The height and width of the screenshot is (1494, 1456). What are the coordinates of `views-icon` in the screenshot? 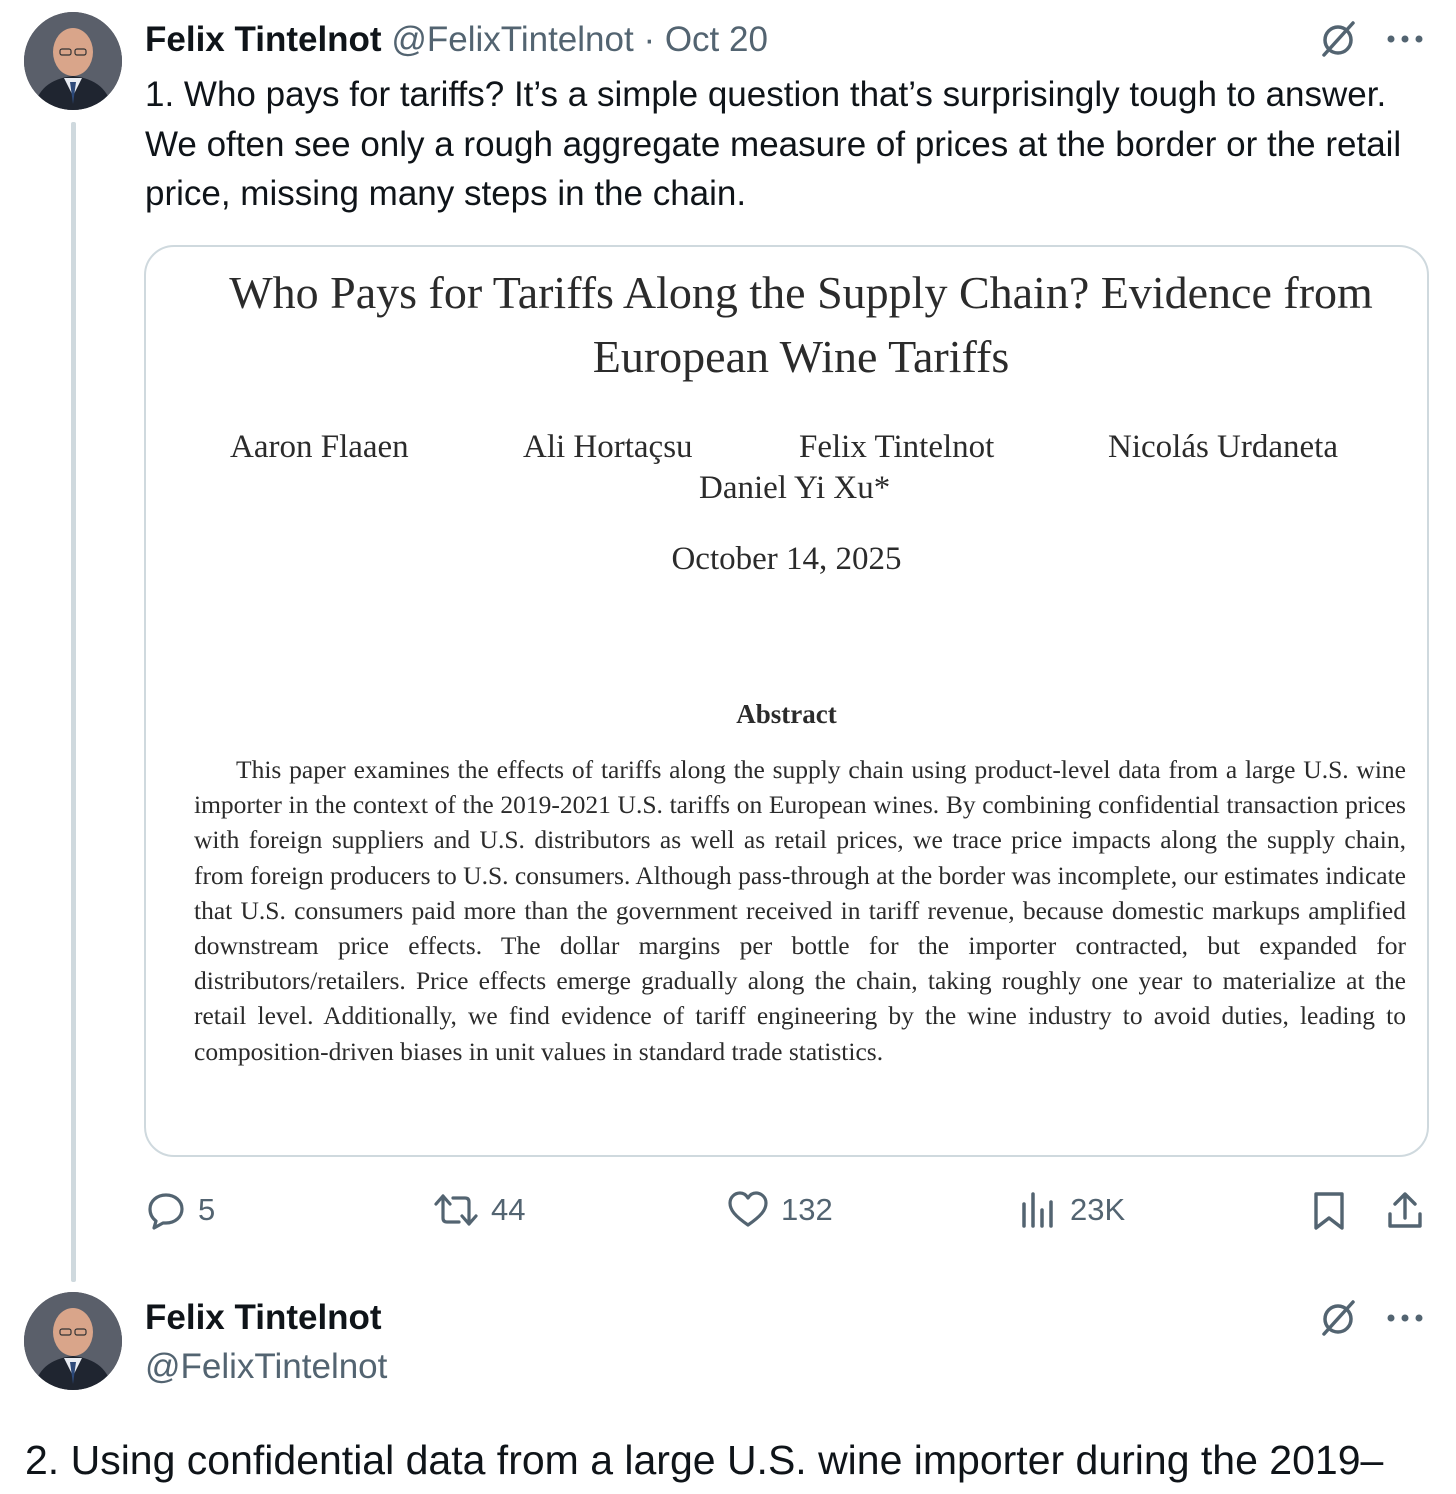 It's located at (1037, 1210).